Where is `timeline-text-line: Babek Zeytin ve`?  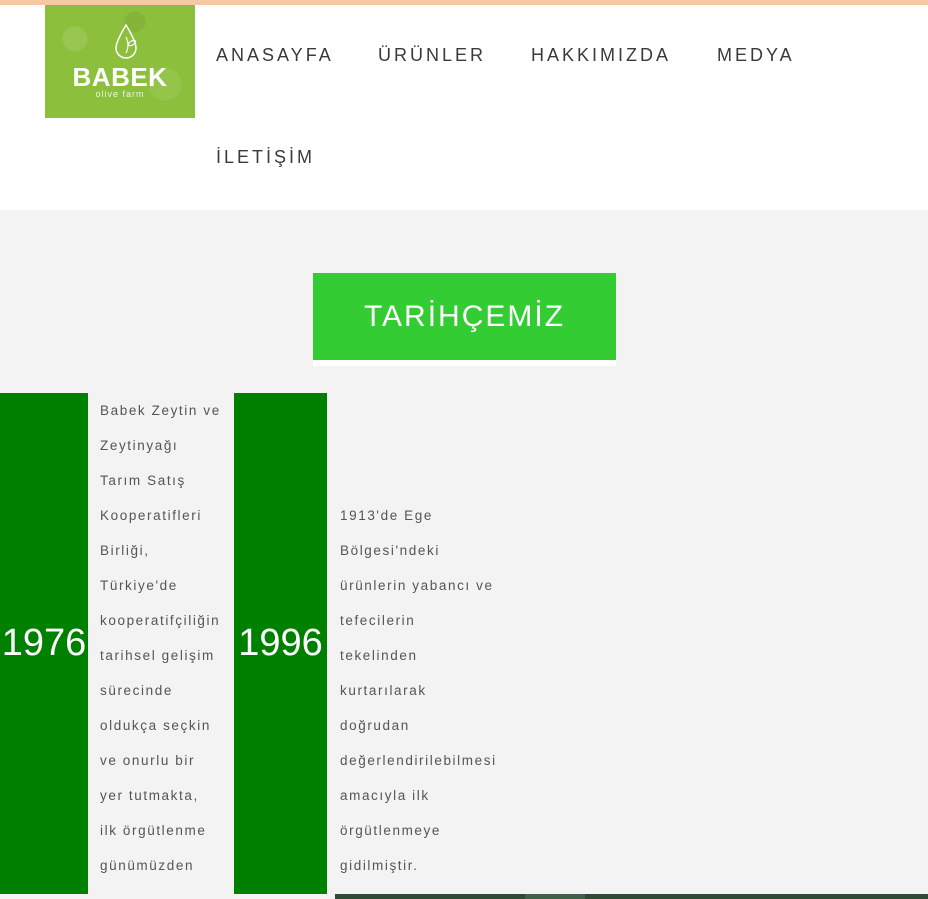
timeline-text-line: Babek Zeytin ve is located at coordinates (160, 410).